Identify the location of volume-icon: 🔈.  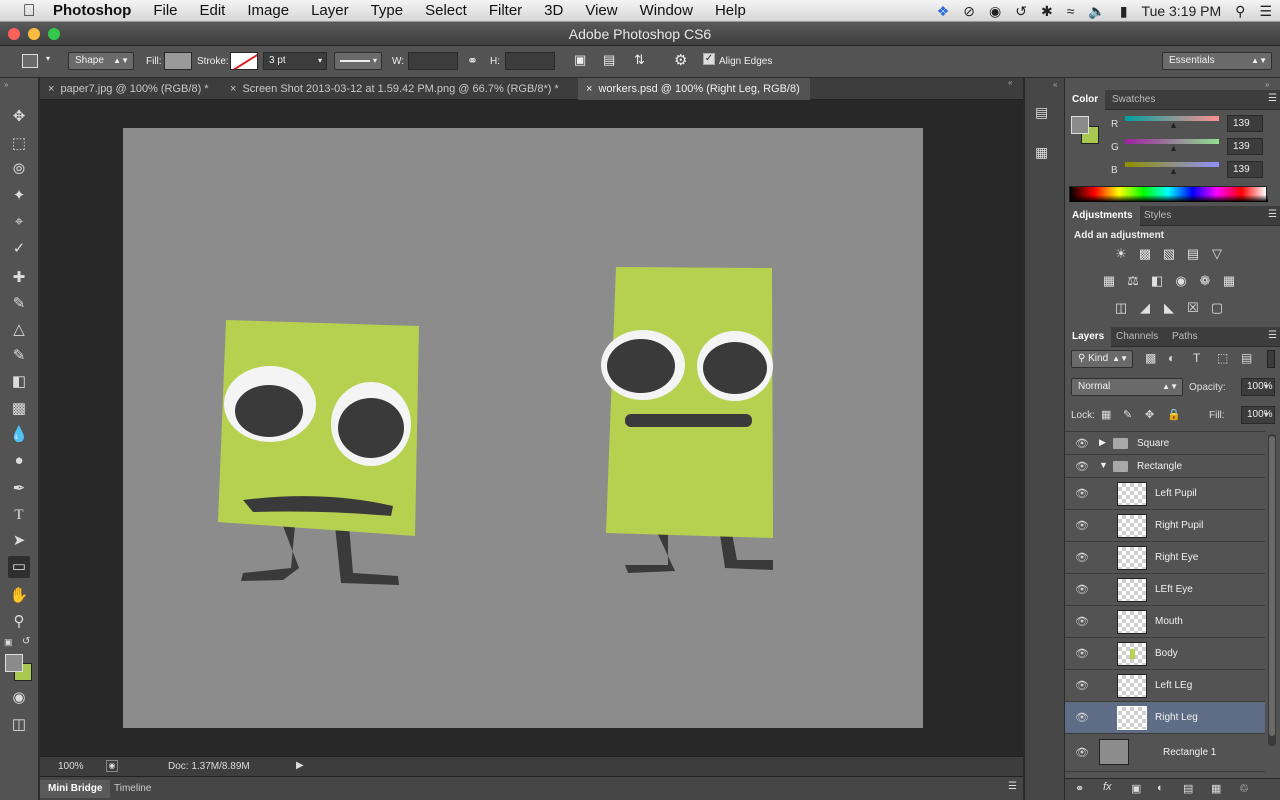
(1096, 11).